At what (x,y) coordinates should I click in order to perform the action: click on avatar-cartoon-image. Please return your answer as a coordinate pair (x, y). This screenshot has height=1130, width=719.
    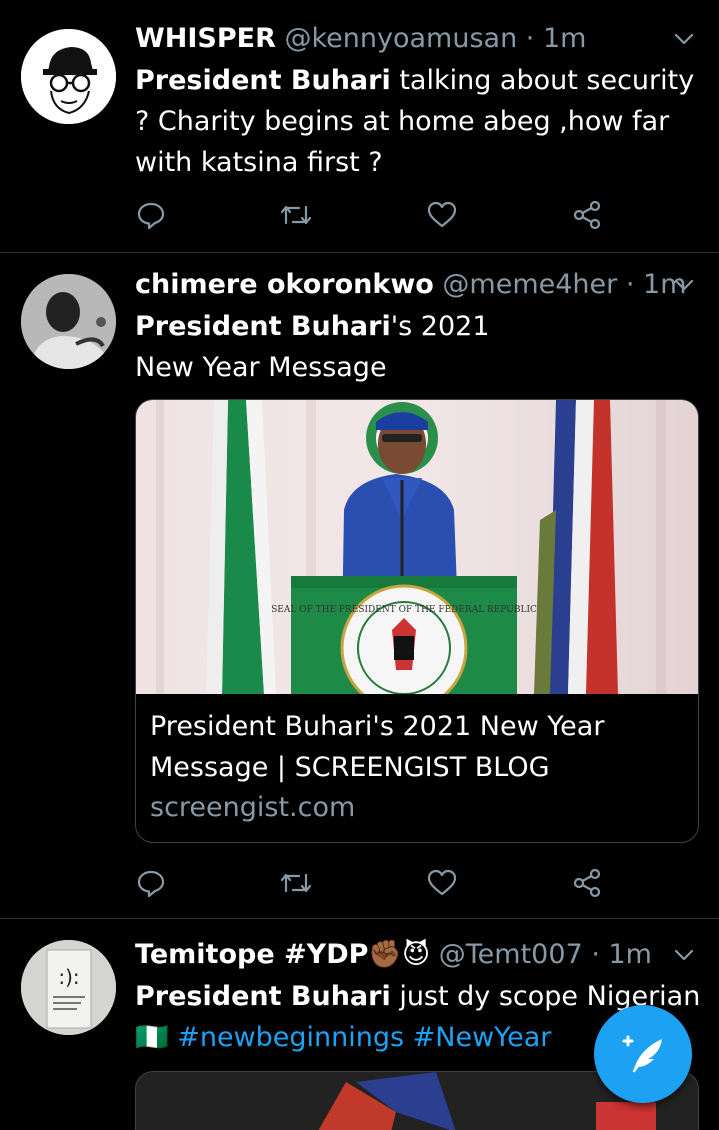
    Looking at the image, I should click on (68, 76).